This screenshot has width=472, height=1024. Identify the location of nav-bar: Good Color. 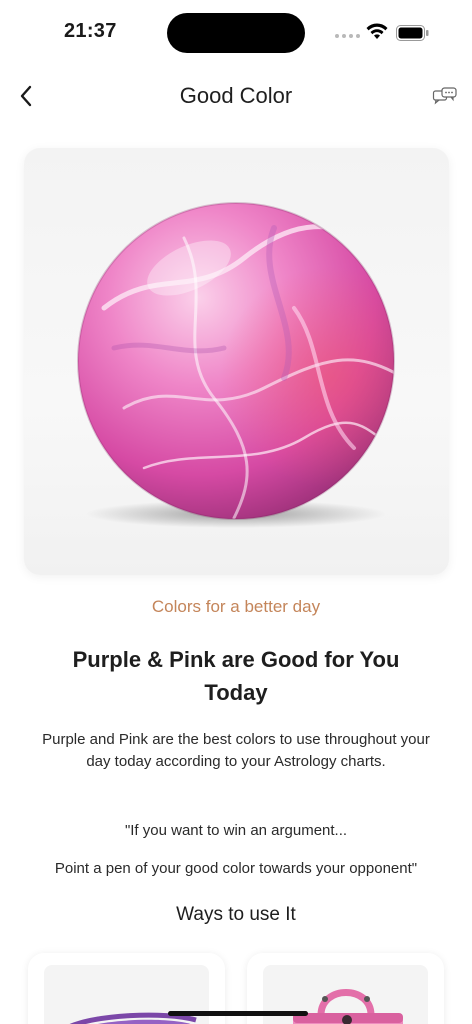
(236, 97).